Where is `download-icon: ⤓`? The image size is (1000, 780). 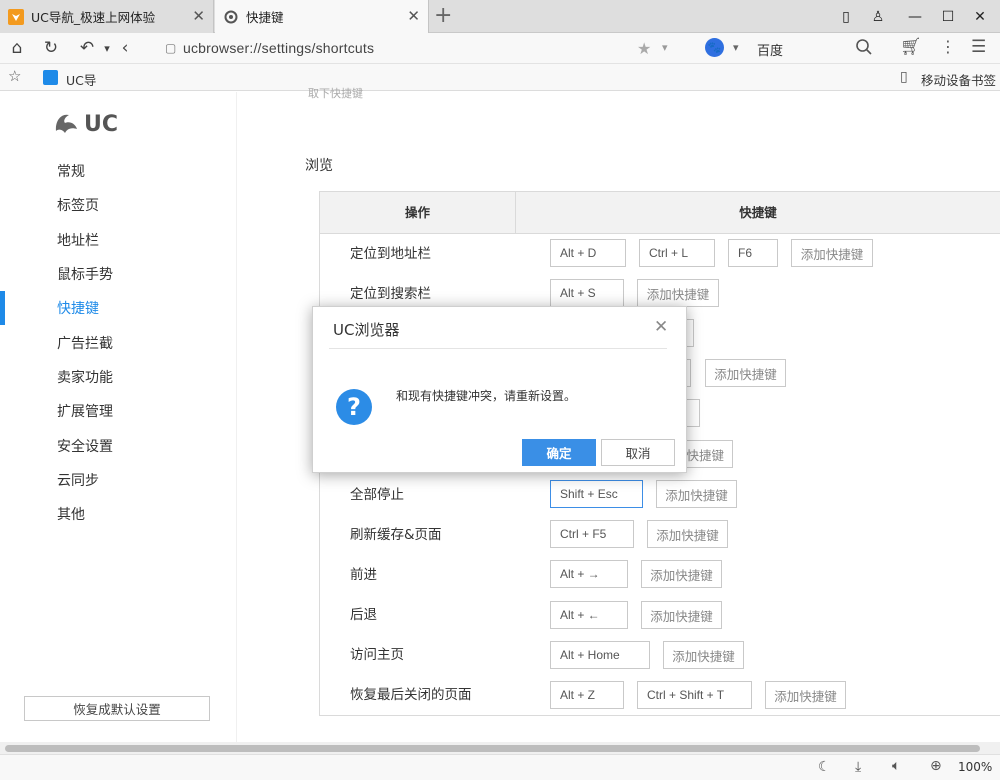
download-icon: ⤓ is located at coordinates (858, 767).